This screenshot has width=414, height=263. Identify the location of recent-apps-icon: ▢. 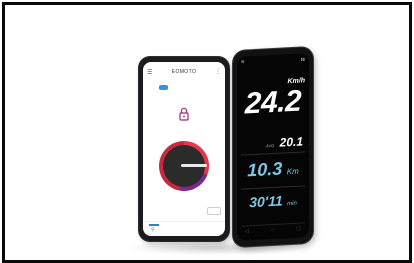
(298, 229).